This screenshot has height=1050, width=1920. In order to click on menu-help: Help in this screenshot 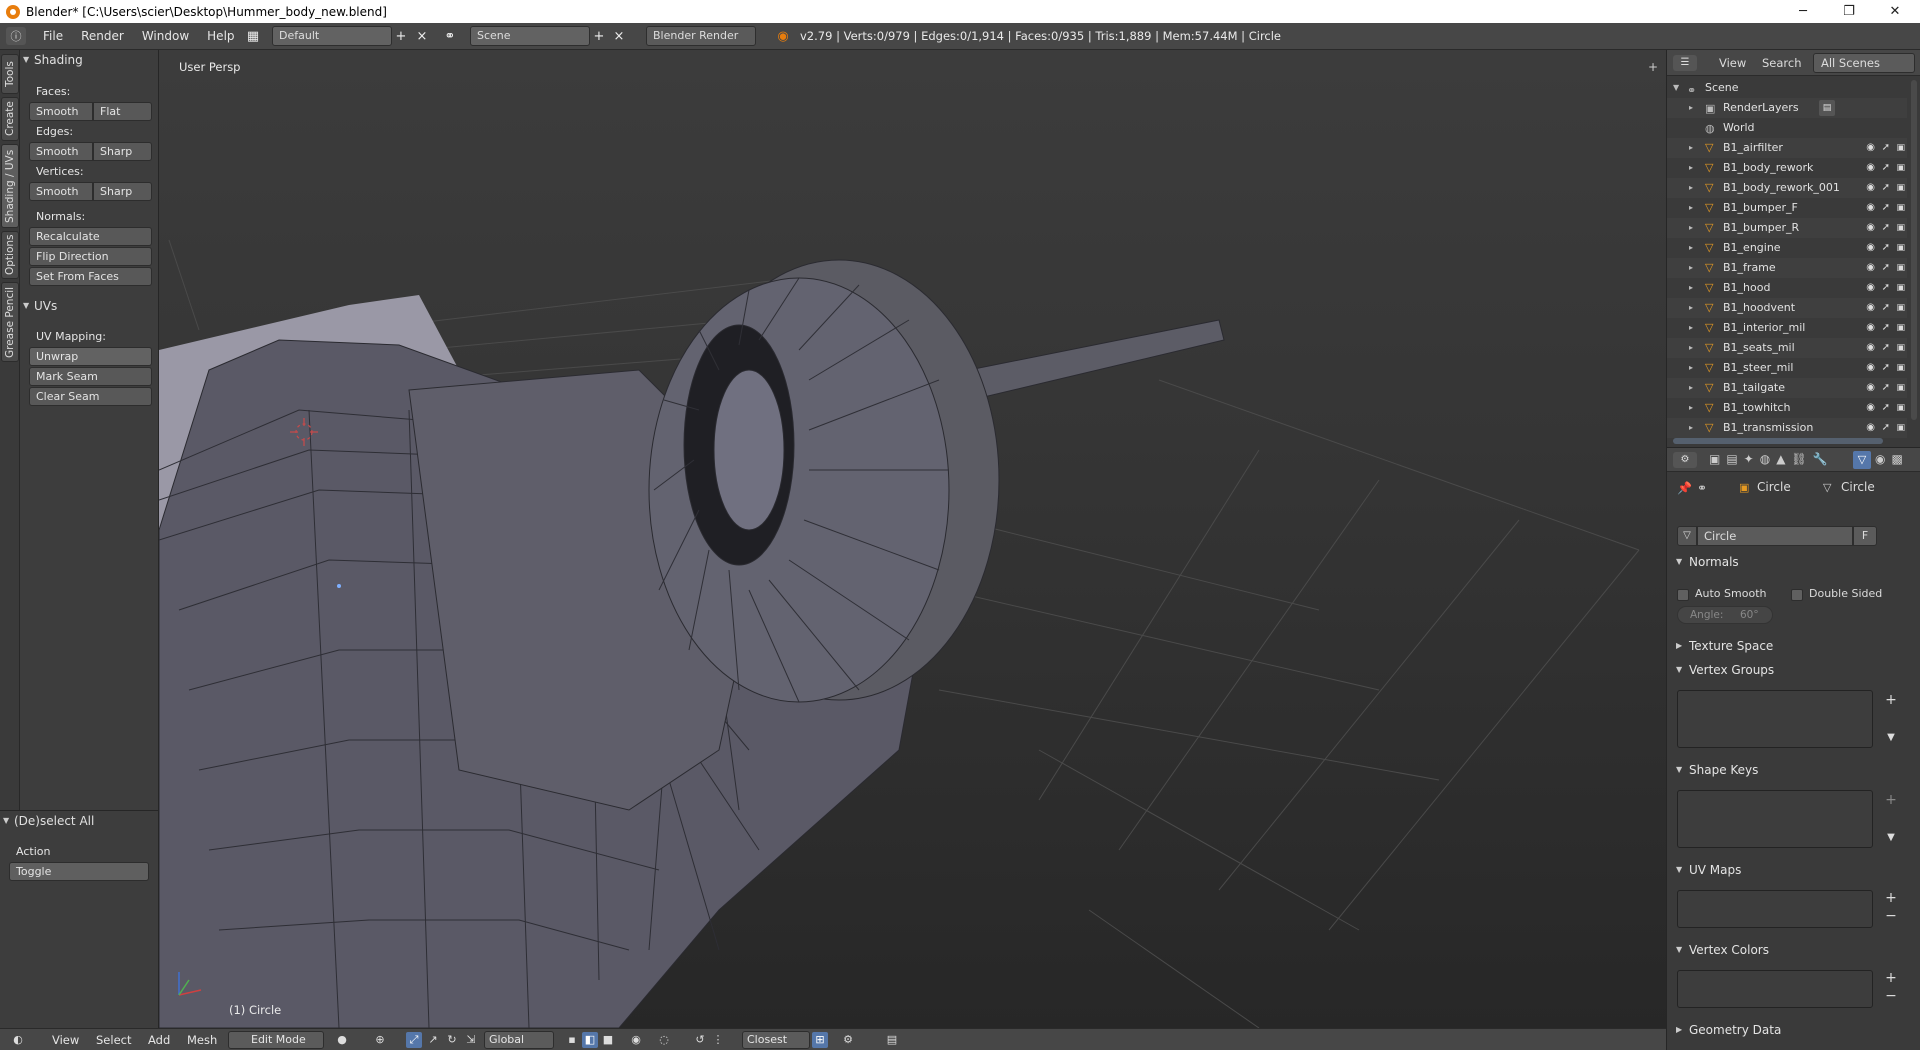, I will do `click(220, 36)`.